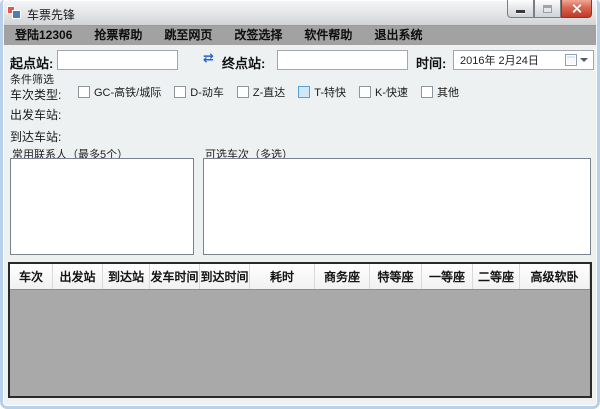 This screenshot has height=409, width=600. What do you see at coordinates (342, 60) in the screenshot?
I see `destination-station-input` at bounding box center [342, 60].